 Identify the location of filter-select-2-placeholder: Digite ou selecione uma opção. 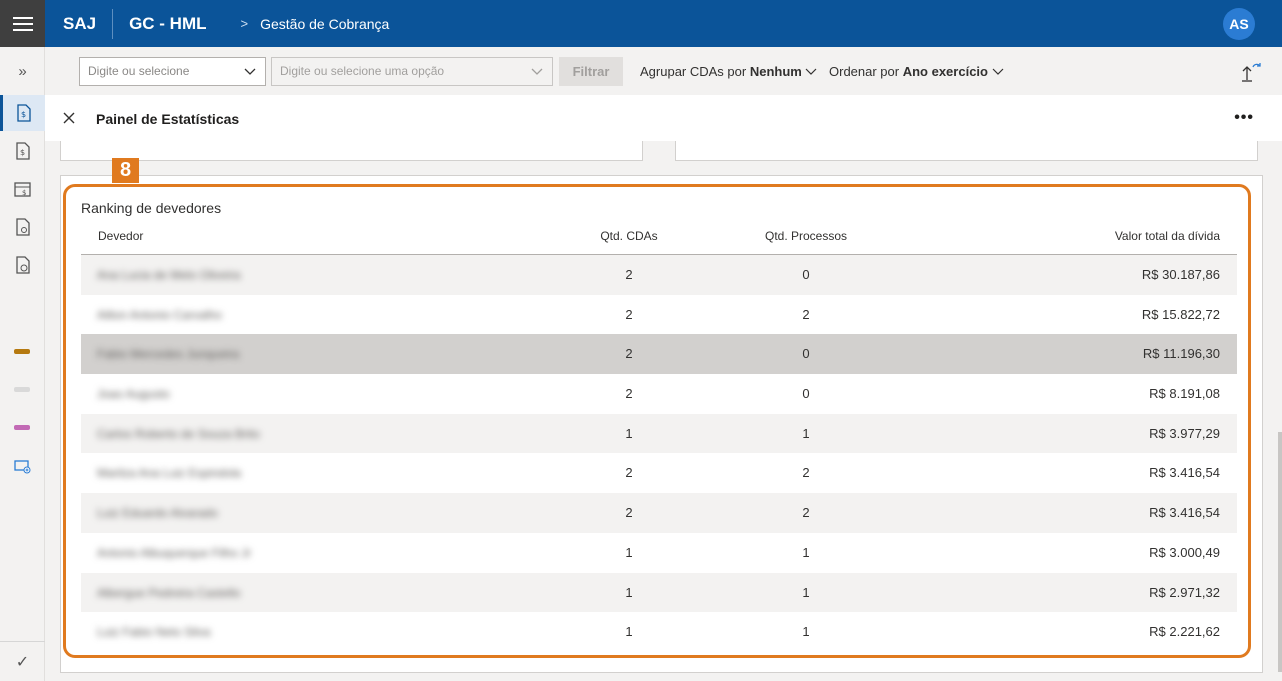
(362, 71).